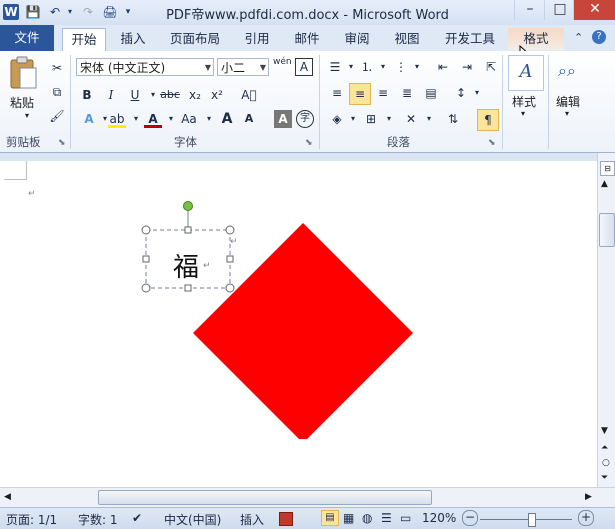 This screenshot has width=615, height=529. What do you see at coordinates (407, 93) in the screenshot?
I see `justify-icon: ≣` at bounding box center [407, 93].